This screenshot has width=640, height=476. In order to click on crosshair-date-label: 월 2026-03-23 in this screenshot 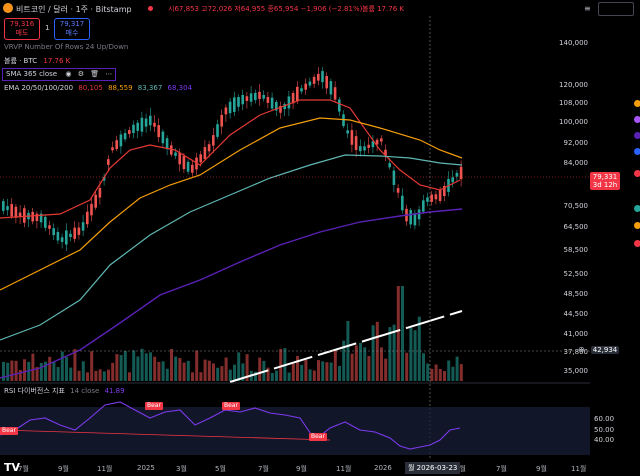, I will do `click(433, 468)`.